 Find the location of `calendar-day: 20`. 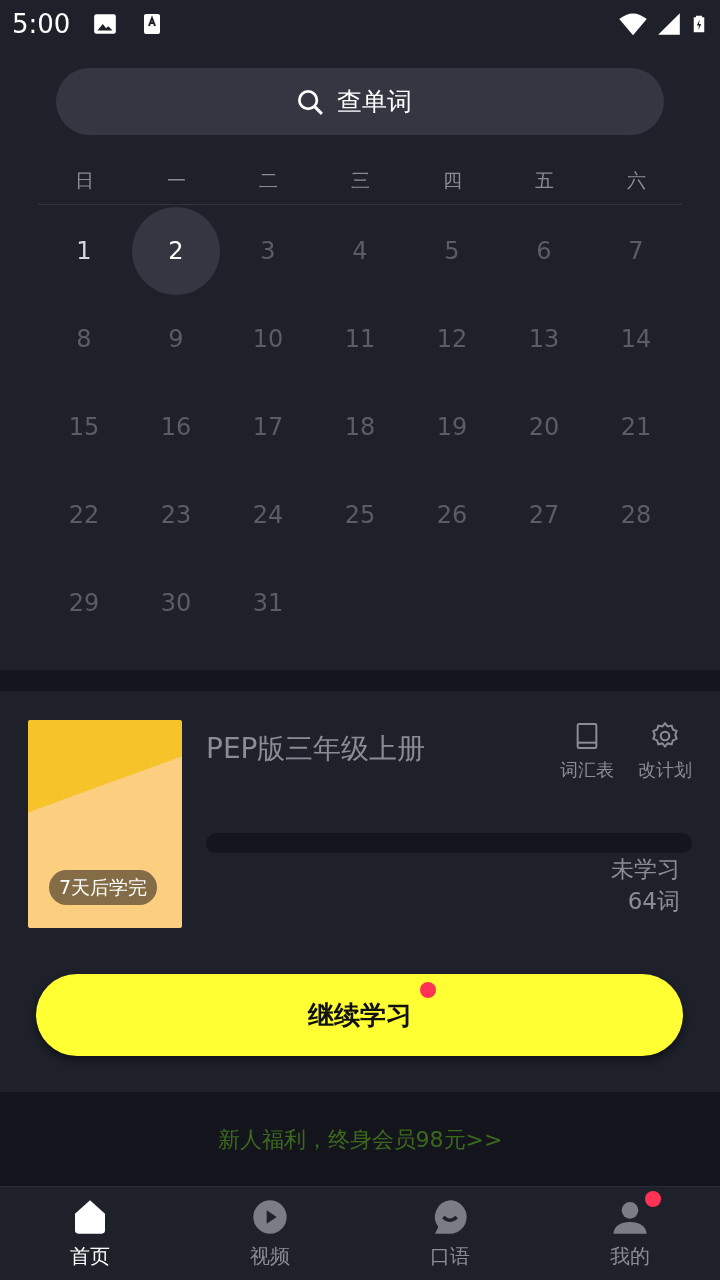

calendar-day: 20 is located at coordinates (544, 427).